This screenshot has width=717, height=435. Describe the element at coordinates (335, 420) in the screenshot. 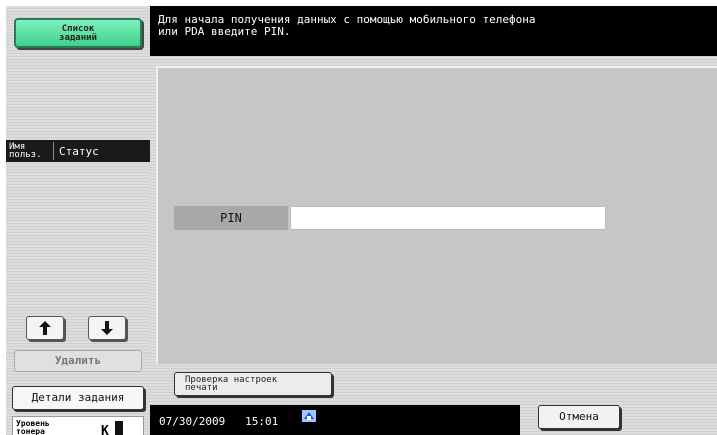

I see `status-bar: 07/30/2009 15:01` at that location.